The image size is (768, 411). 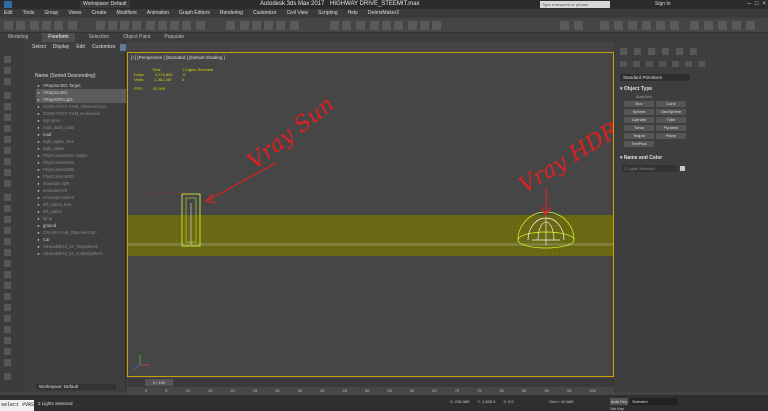 I want to click on bone-filter-icon, so click(x=7, y=183).